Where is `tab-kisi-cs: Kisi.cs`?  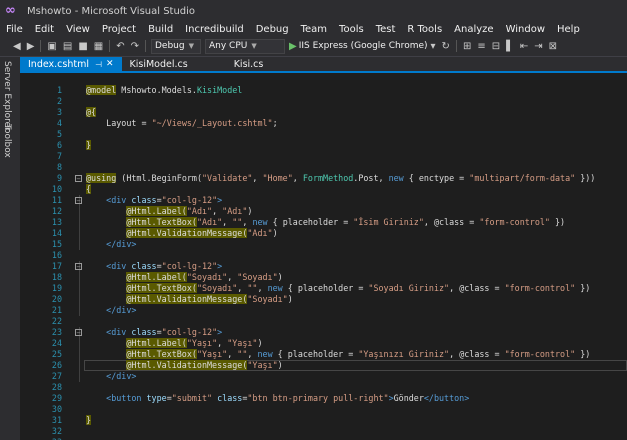 tab-kisi-cs: Kisi.cs is located at coordinates (249, 64).